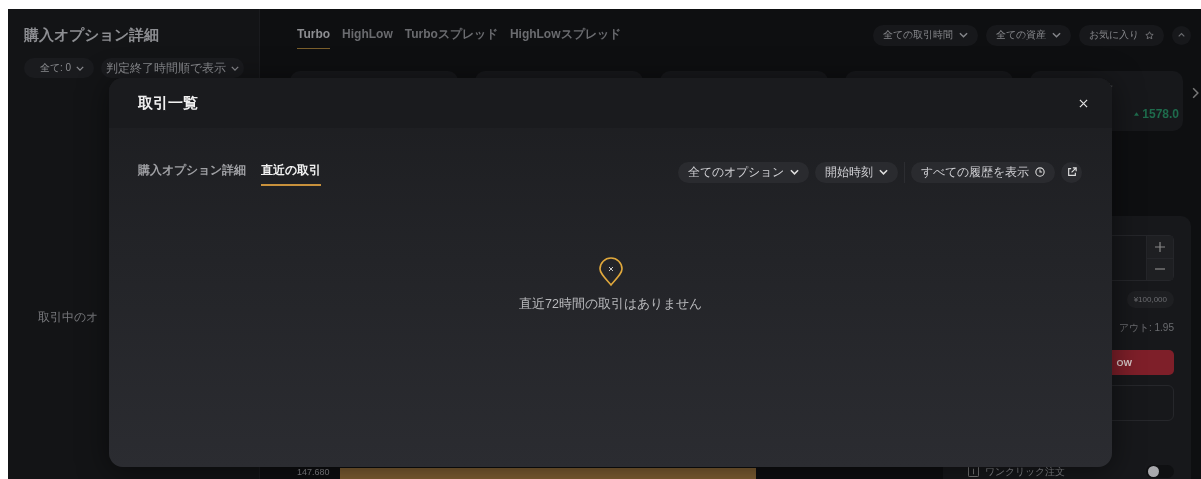  What do you see at coordinates (173, 68) in the screenshot?
I see `filter-dropdown: 判定終了時間順で表示` at bounding box center [173, 68].